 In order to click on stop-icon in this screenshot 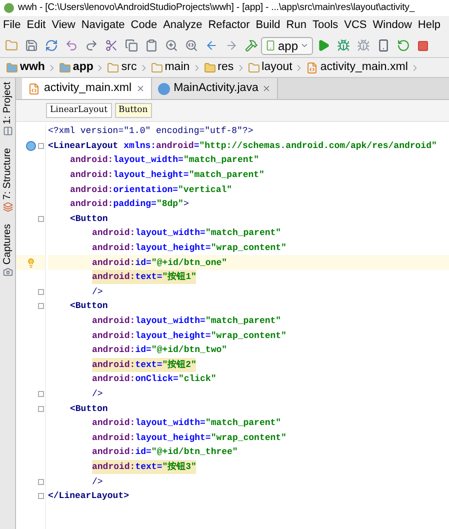, I will do `click(423, 46)`.